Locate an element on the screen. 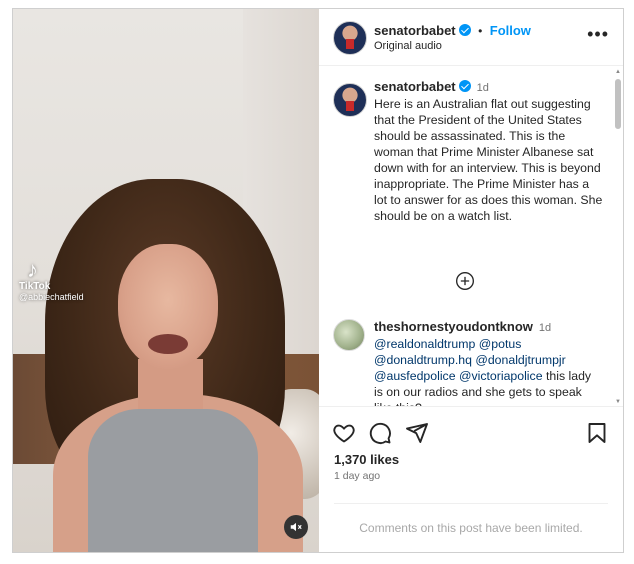  mention-link: @ausfedpolice is located at coordinates (415, 376).